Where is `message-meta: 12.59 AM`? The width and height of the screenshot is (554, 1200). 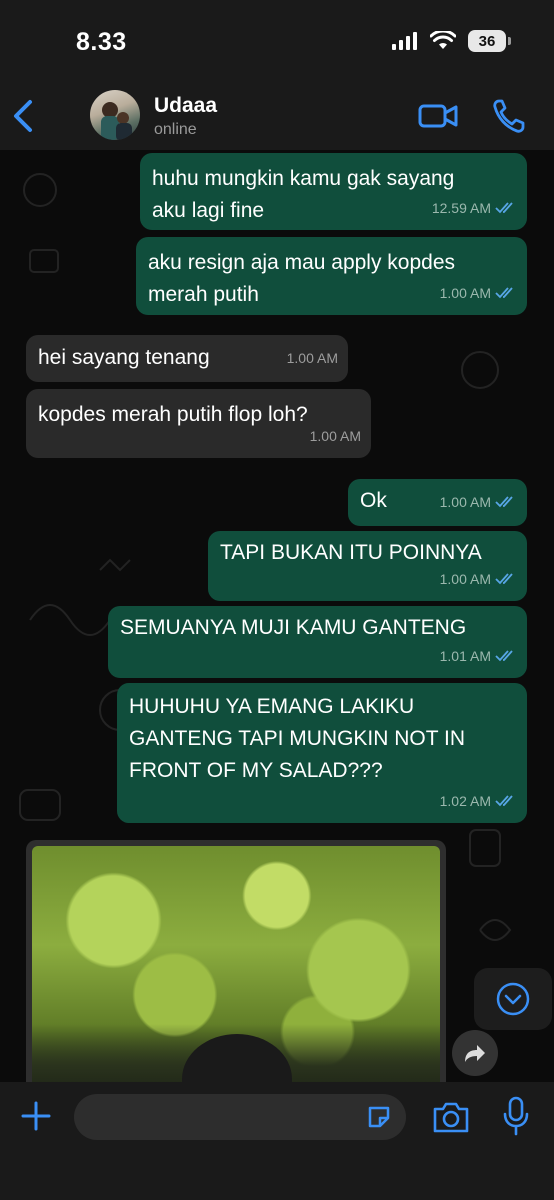 message-meta: 12.59 AM is located at coordinates (474, 208).